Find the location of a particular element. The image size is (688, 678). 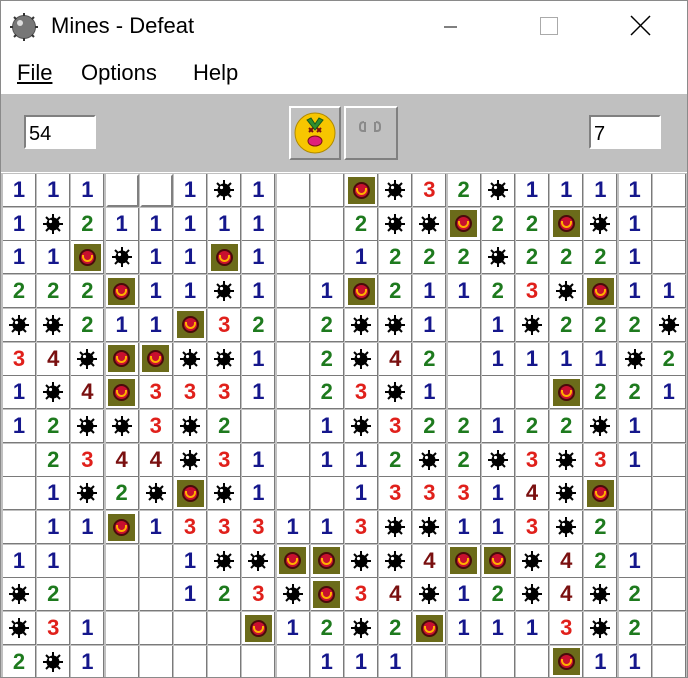

minimize-button is located at coordinates (450, 26).